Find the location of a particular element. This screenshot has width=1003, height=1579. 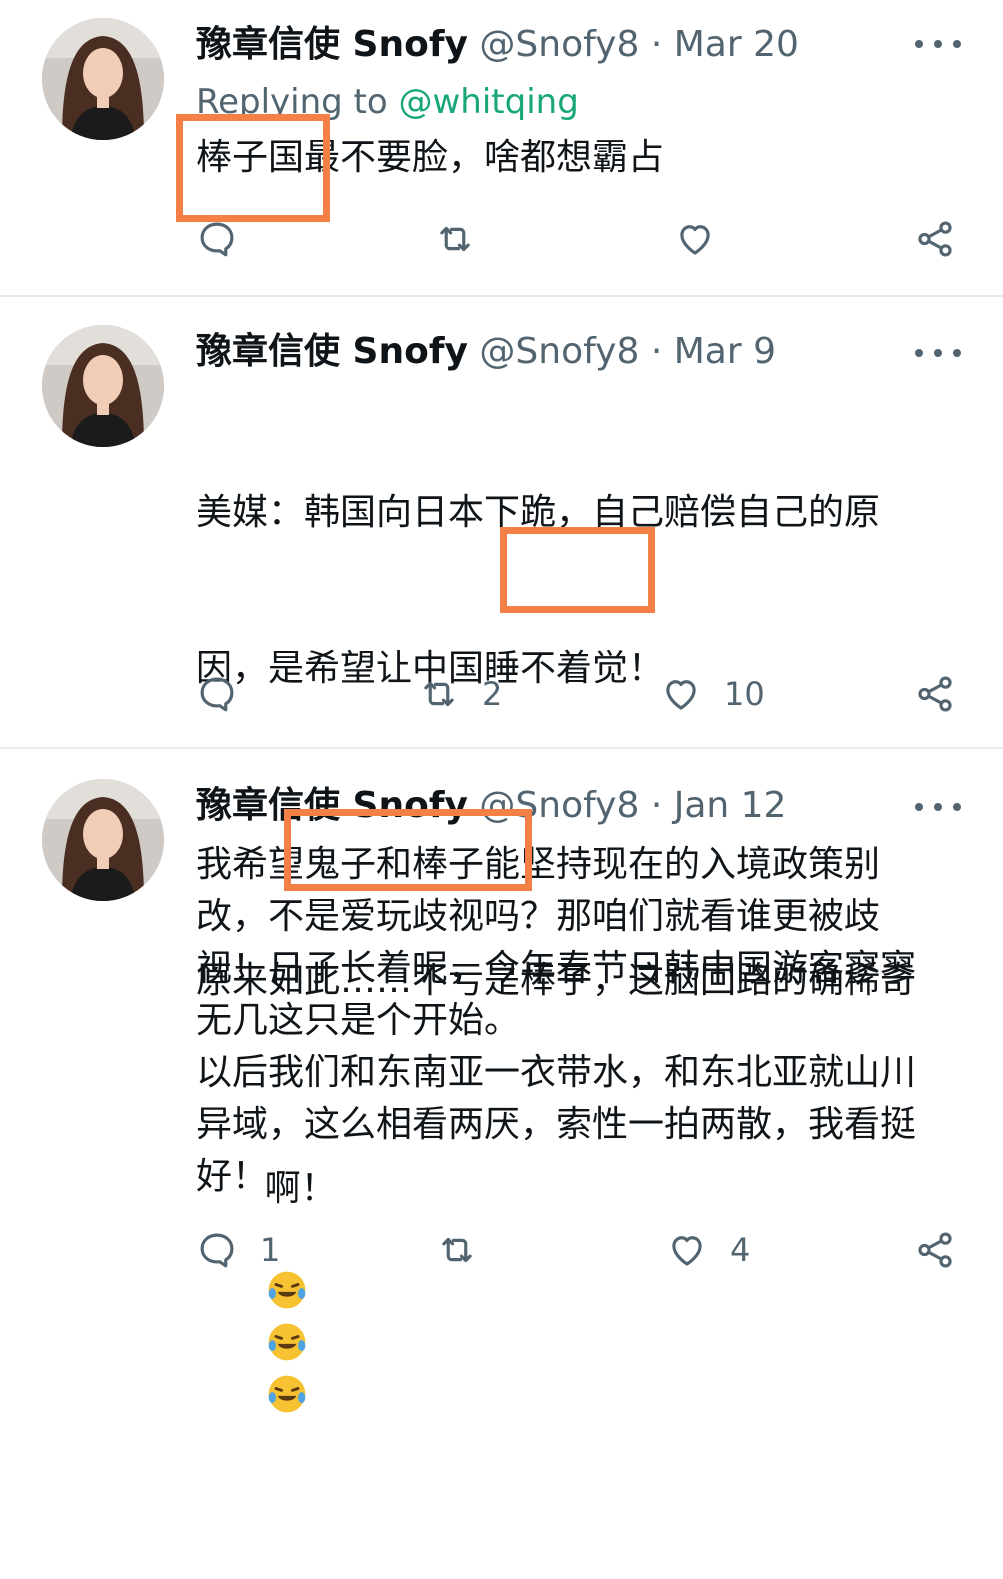

replying-to: Replying to @whitqing is located at coordinates (387, 102).